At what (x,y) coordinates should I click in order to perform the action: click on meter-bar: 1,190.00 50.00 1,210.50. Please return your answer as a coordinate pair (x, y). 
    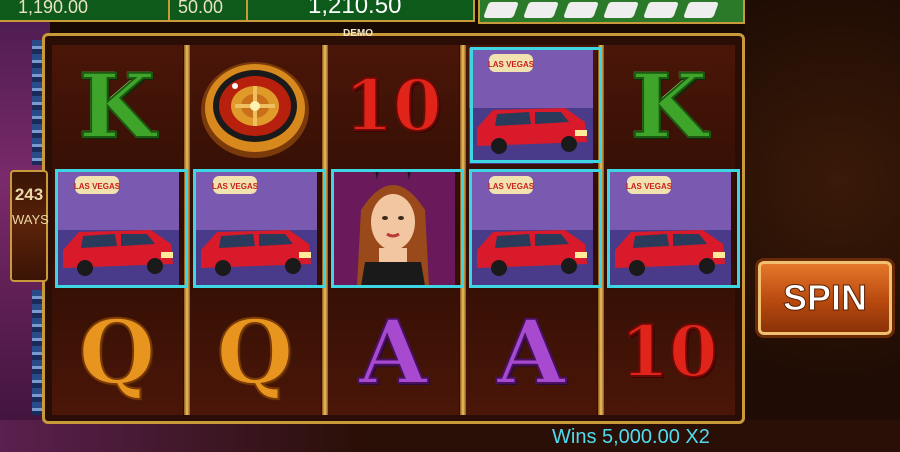
    Looking at the image, I should click on (237, 11).